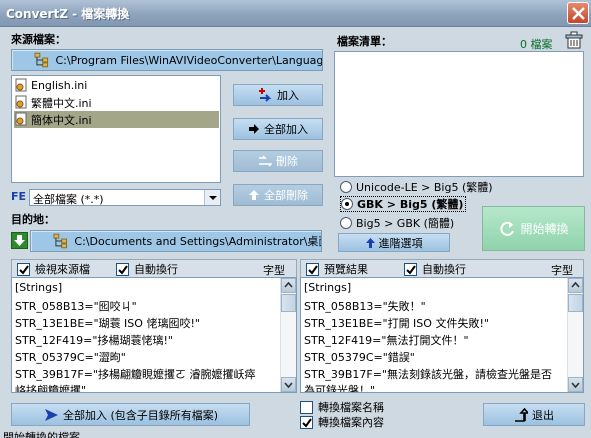  I want to click on arrow-down-icon, so click(19, 240).